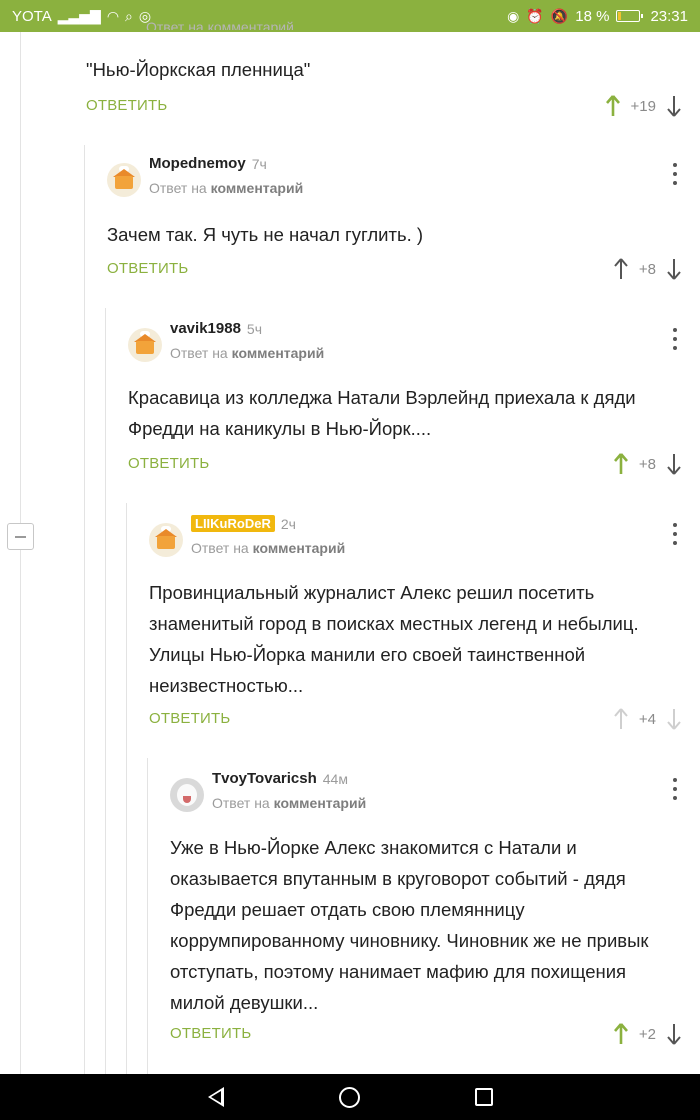 The height and width of the screenshot is (1120, 700). Describe the element at coordinates (288, 523) in the screenshot. I see `comment-time: 2ч` at that location.